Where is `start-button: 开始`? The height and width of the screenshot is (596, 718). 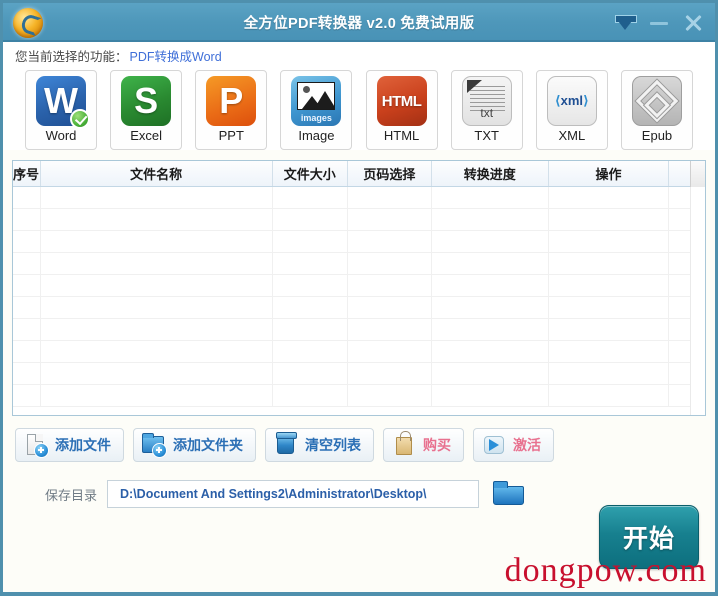 start-button: 开始 is located at coordinates (649, 537).